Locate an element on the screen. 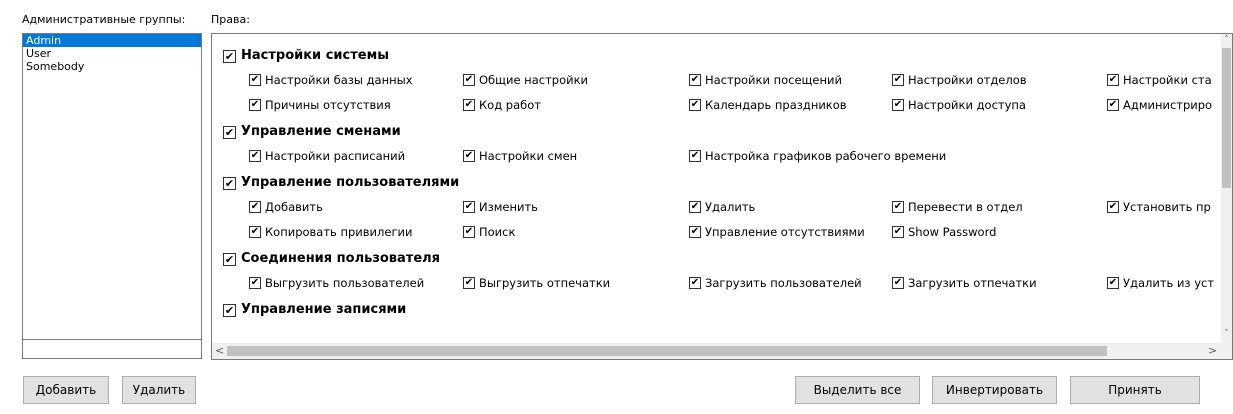 The image size is (1233, 414). vertical-scroll-thumb is located at coordinates (1226, 118).